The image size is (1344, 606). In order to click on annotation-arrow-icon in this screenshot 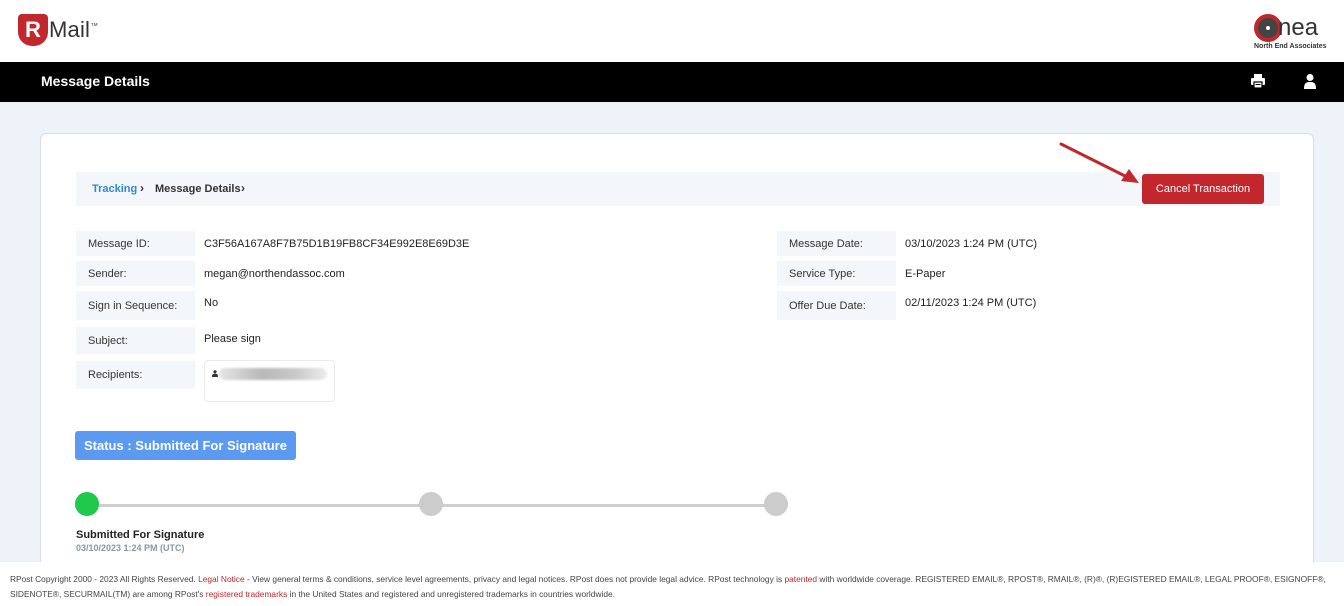, I will do `click(1099, 162)`.